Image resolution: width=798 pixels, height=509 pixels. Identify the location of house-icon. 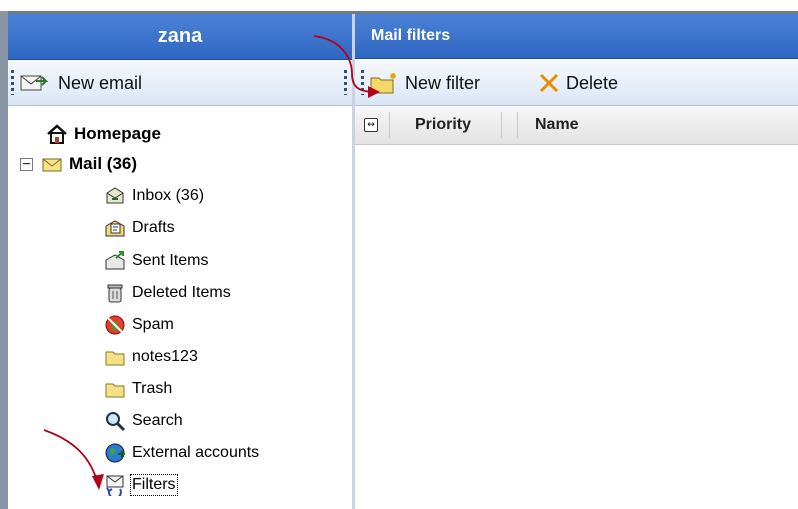
(57, 134).